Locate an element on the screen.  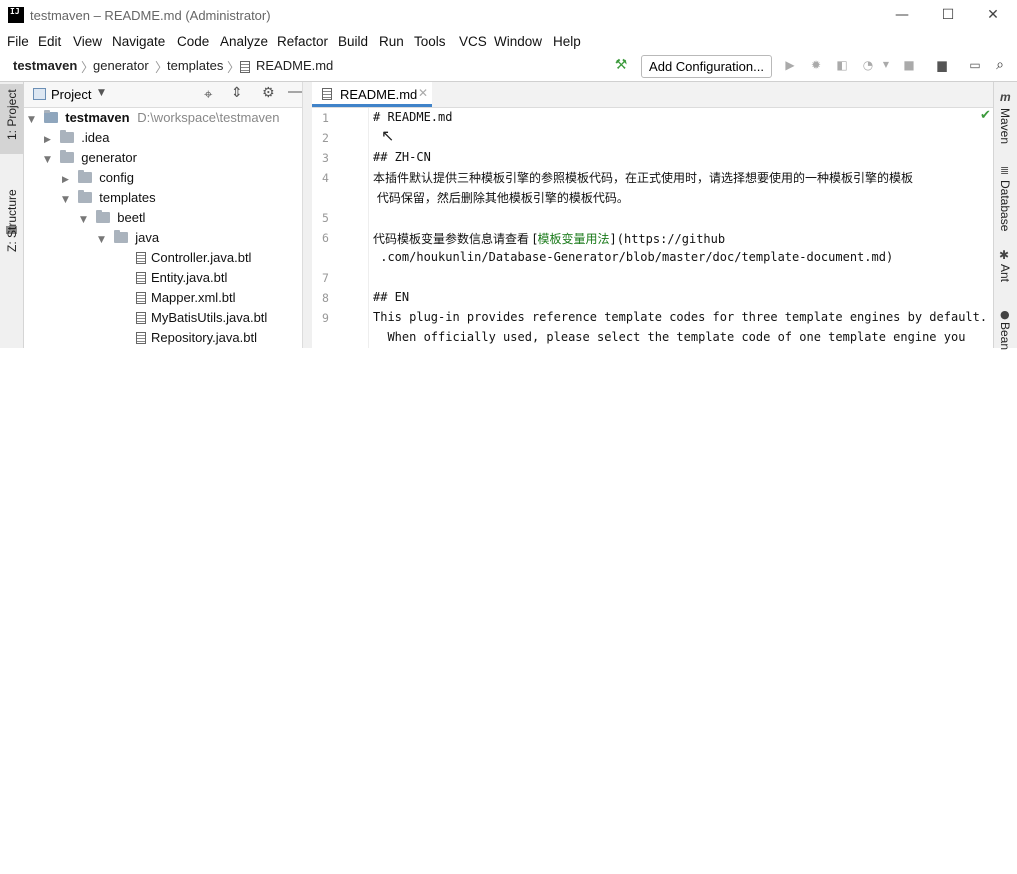
menu-help: Help is located at coordinates (567, 41).